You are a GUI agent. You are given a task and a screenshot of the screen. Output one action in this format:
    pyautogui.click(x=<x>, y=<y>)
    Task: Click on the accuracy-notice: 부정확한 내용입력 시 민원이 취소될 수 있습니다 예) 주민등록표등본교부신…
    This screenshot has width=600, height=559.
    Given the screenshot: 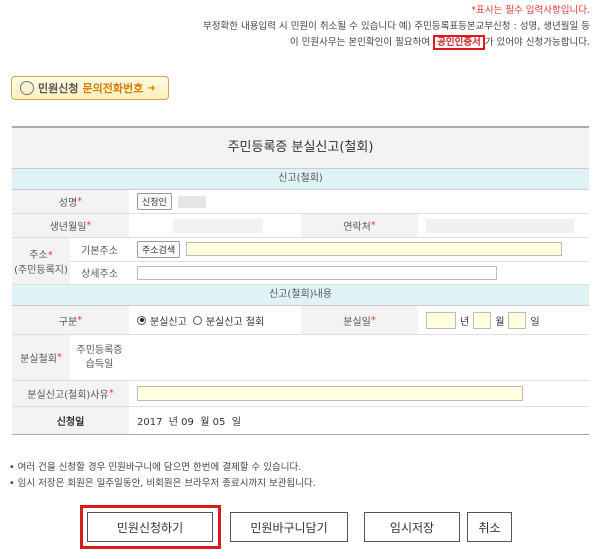 What is the action you would take?
    pyautogui.click(x=396, y=27)
    